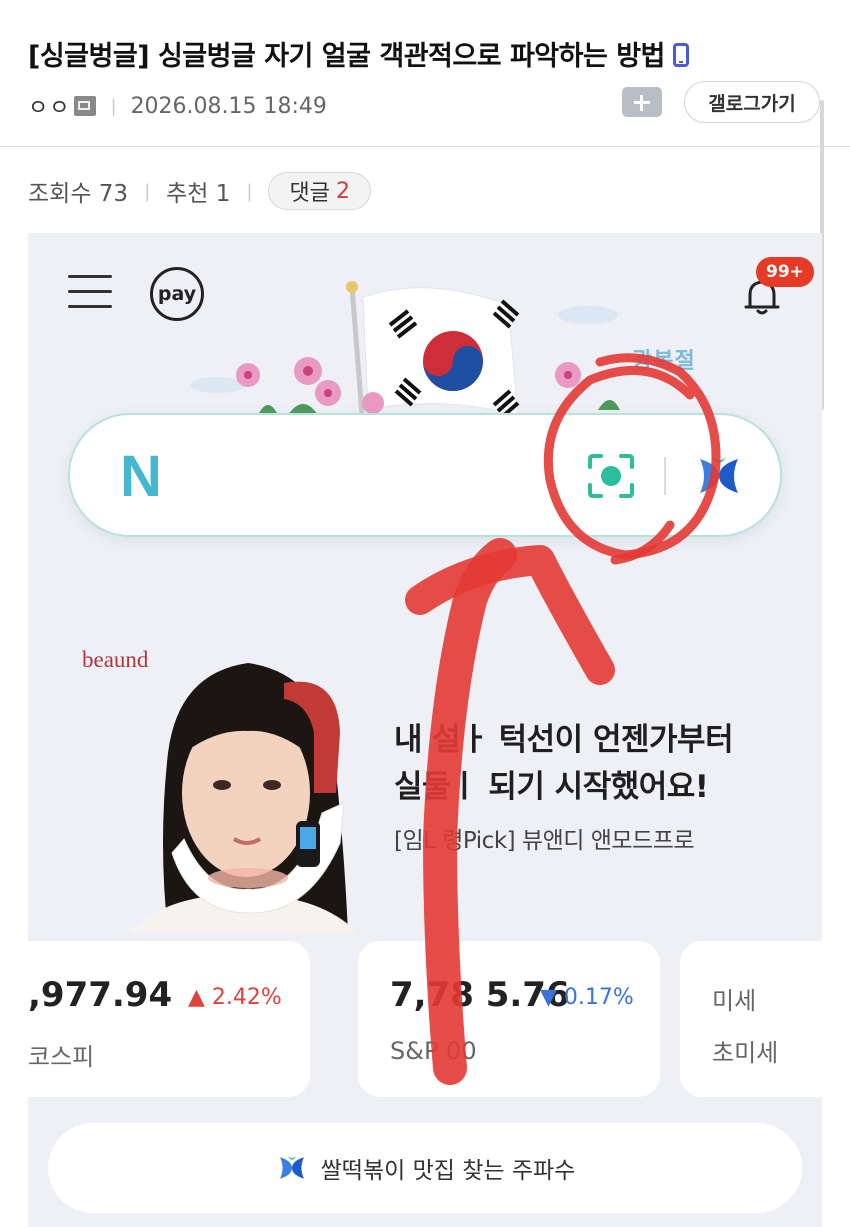 Image resolution: width=850 pixels, height=1227 pixels. I want to click on naver-logo: N, so click(141, 476).